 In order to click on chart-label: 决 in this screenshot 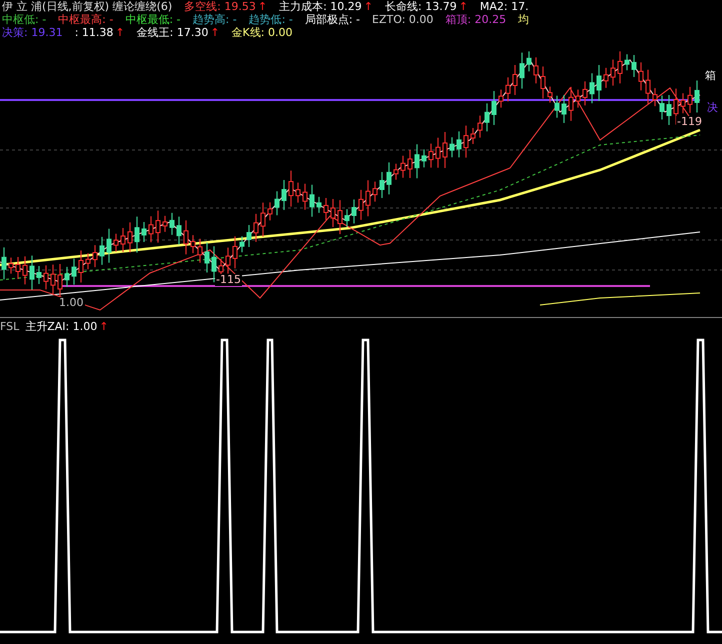, I will do `click(712, 108)`.